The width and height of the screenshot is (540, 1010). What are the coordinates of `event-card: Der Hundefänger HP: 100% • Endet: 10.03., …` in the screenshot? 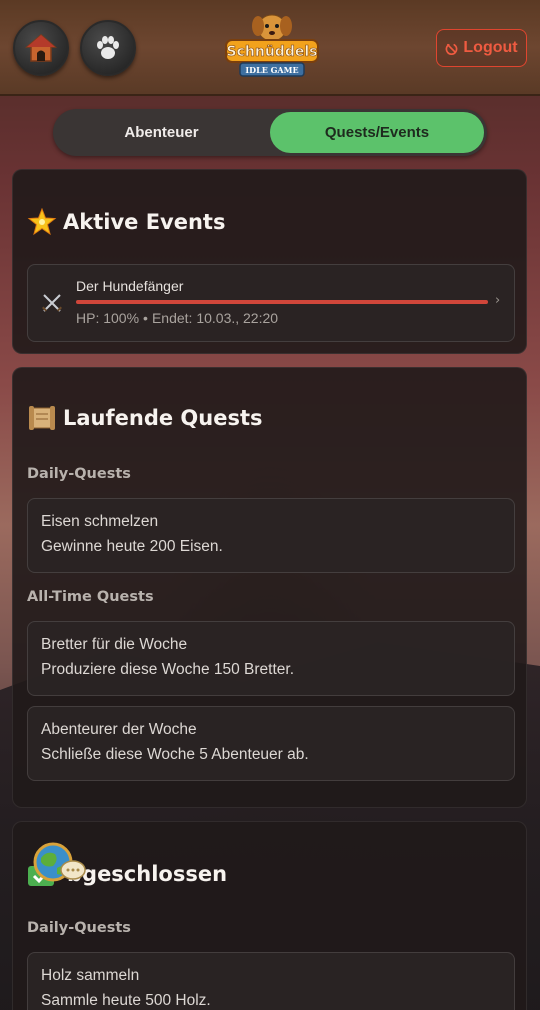 It's located at (271, 303).